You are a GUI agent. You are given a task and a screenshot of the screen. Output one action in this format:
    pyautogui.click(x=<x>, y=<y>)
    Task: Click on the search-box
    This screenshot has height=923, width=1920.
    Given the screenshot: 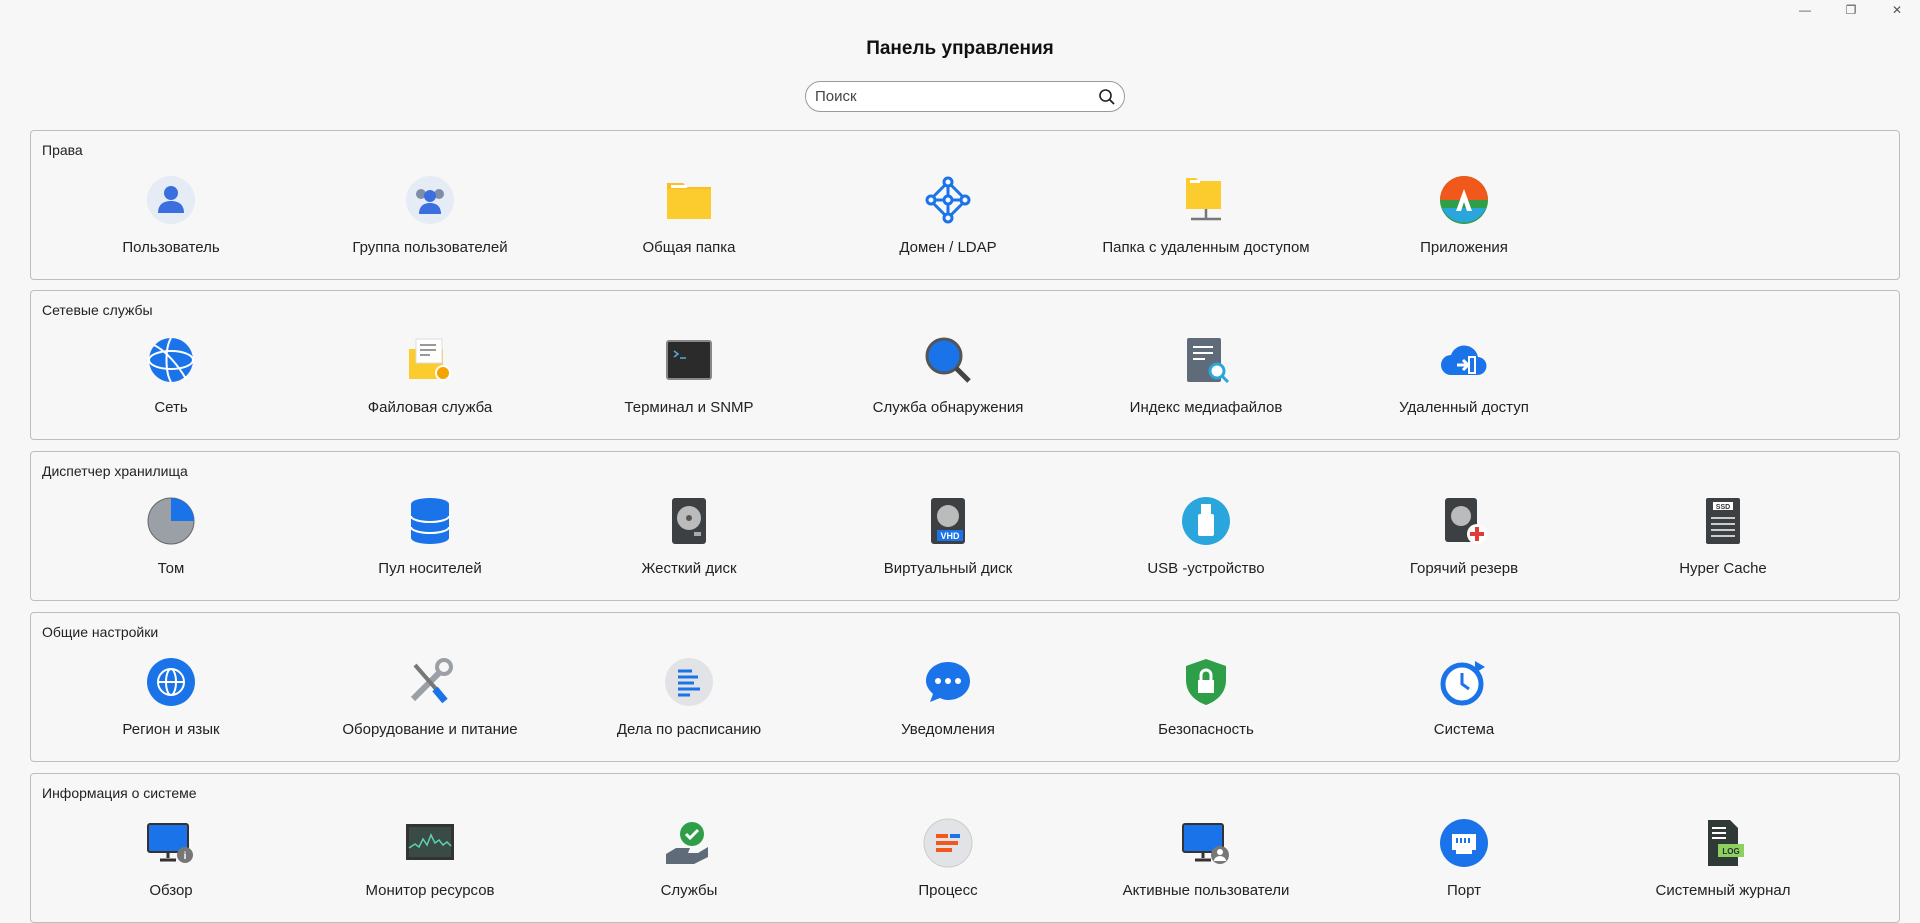 What is the action you would take?
    pyautogui.click(x=965, y=96)
    